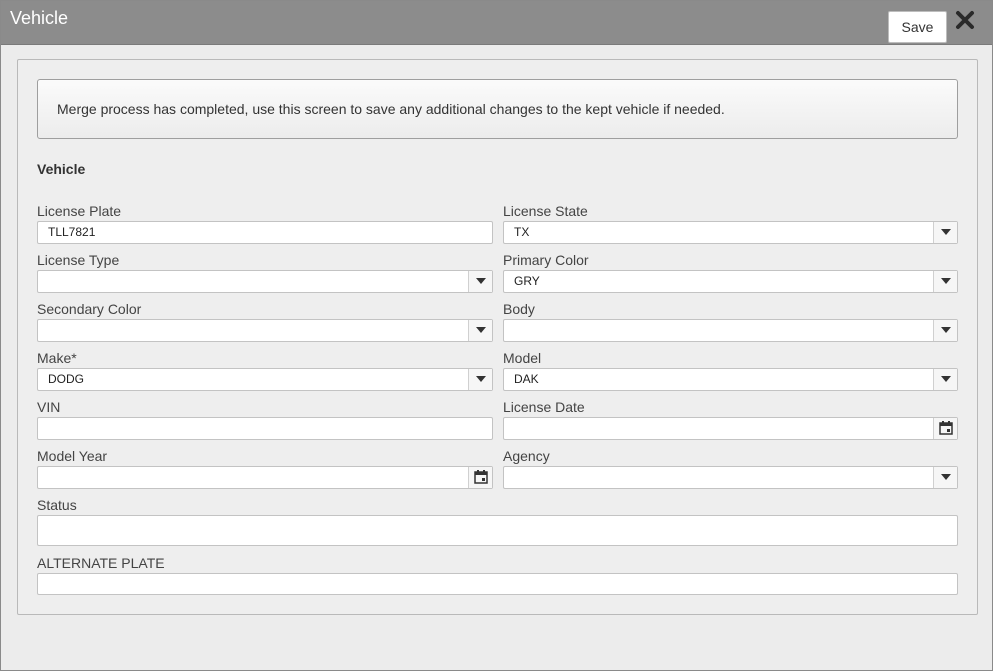  What do you see at coordinates (546, 260) in the screenshot?
I see `primary-color-label: Primary Color` at bounding box center [546, 260].